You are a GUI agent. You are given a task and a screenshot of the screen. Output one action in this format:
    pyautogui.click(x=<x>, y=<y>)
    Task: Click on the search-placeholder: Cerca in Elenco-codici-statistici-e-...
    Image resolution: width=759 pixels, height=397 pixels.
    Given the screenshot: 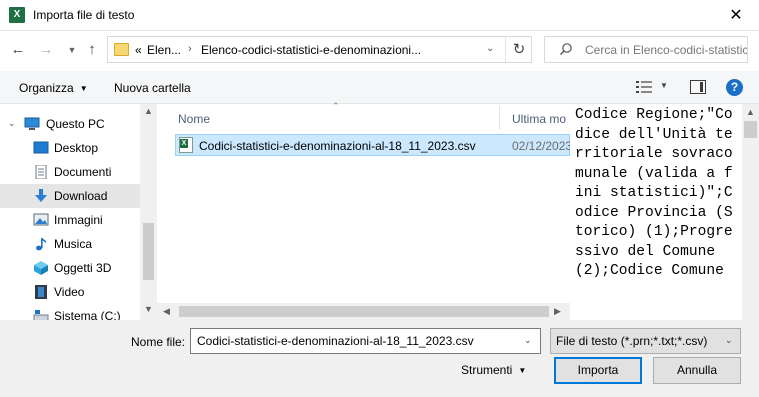 What is the action you would take?
    pyautogui.click(x=666, y=50)
    